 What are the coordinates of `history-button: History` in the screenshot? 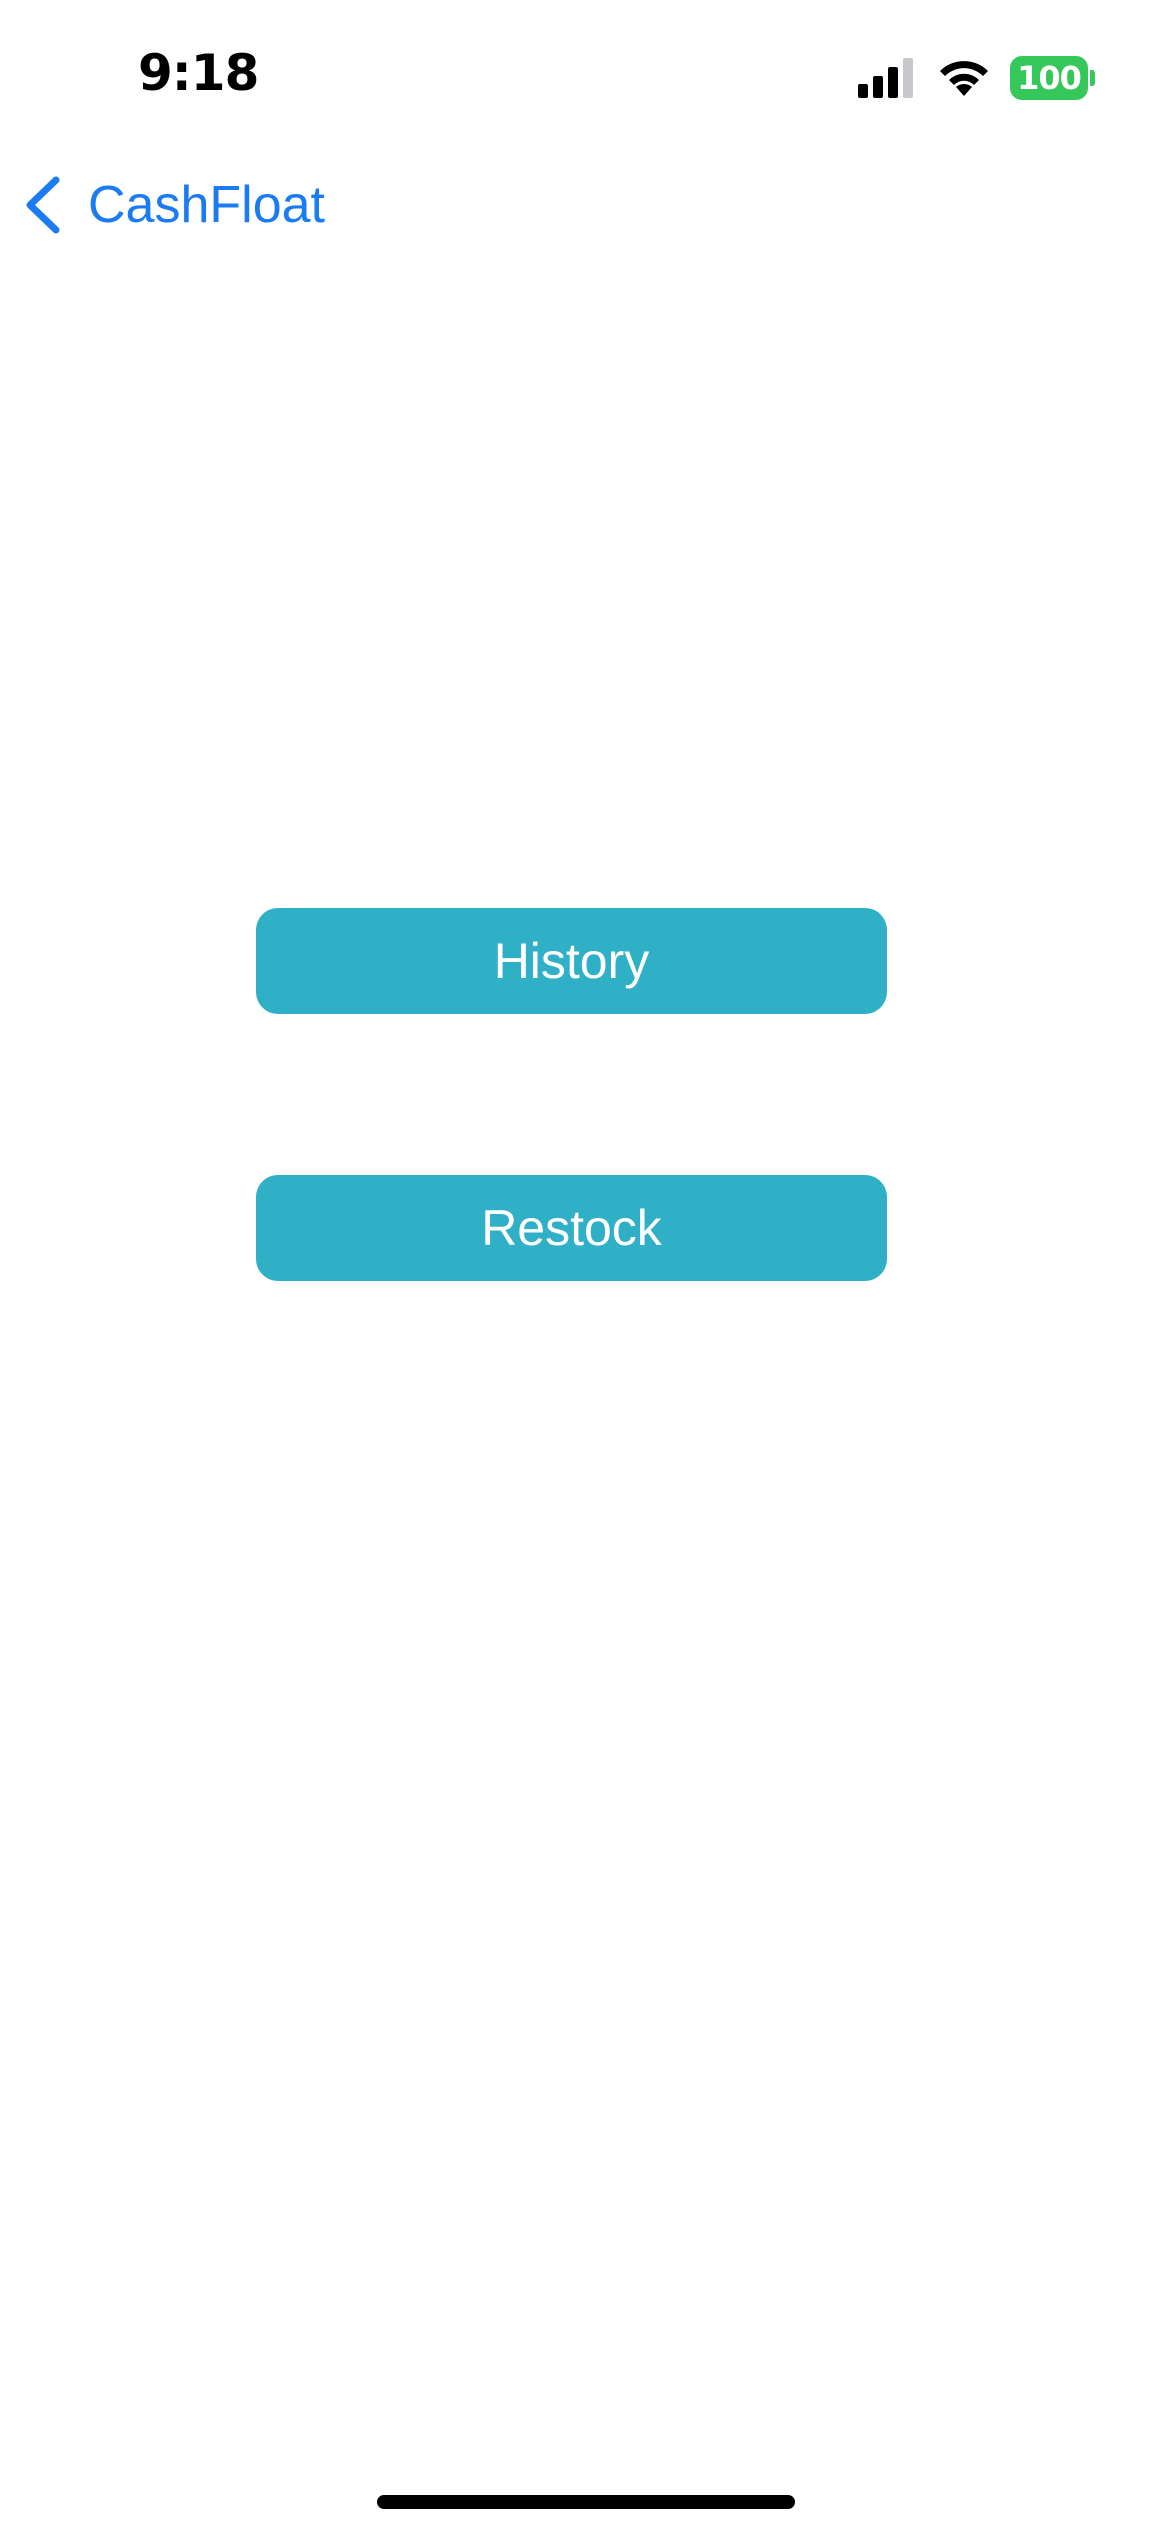 It's located at (571, 961).